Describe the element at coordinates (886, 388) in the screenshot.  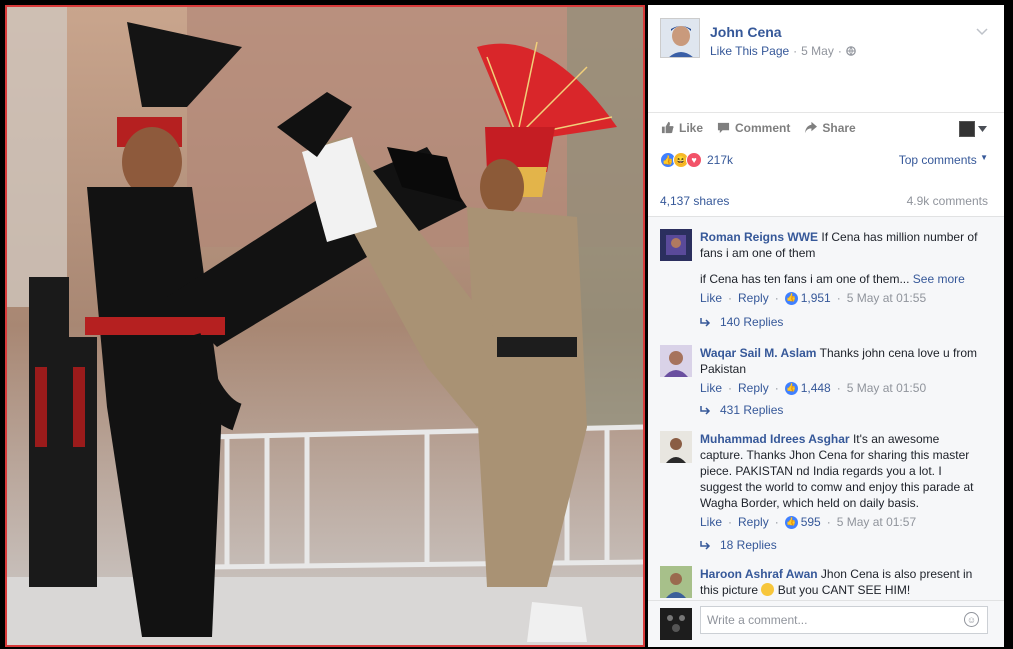
I see `comment-time: 5 May at 01:50` at that location.